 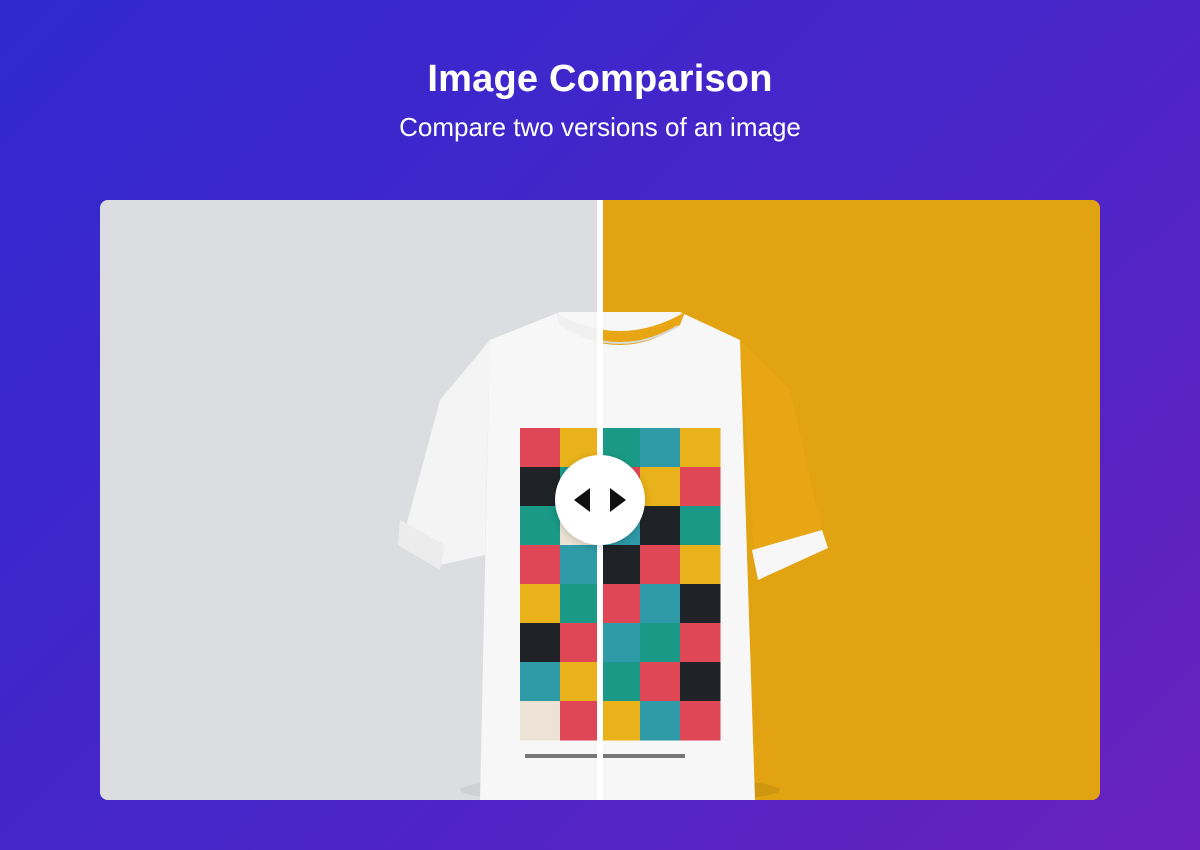 I want to click on comparison-slider-handle, so click(x=600, y=500).